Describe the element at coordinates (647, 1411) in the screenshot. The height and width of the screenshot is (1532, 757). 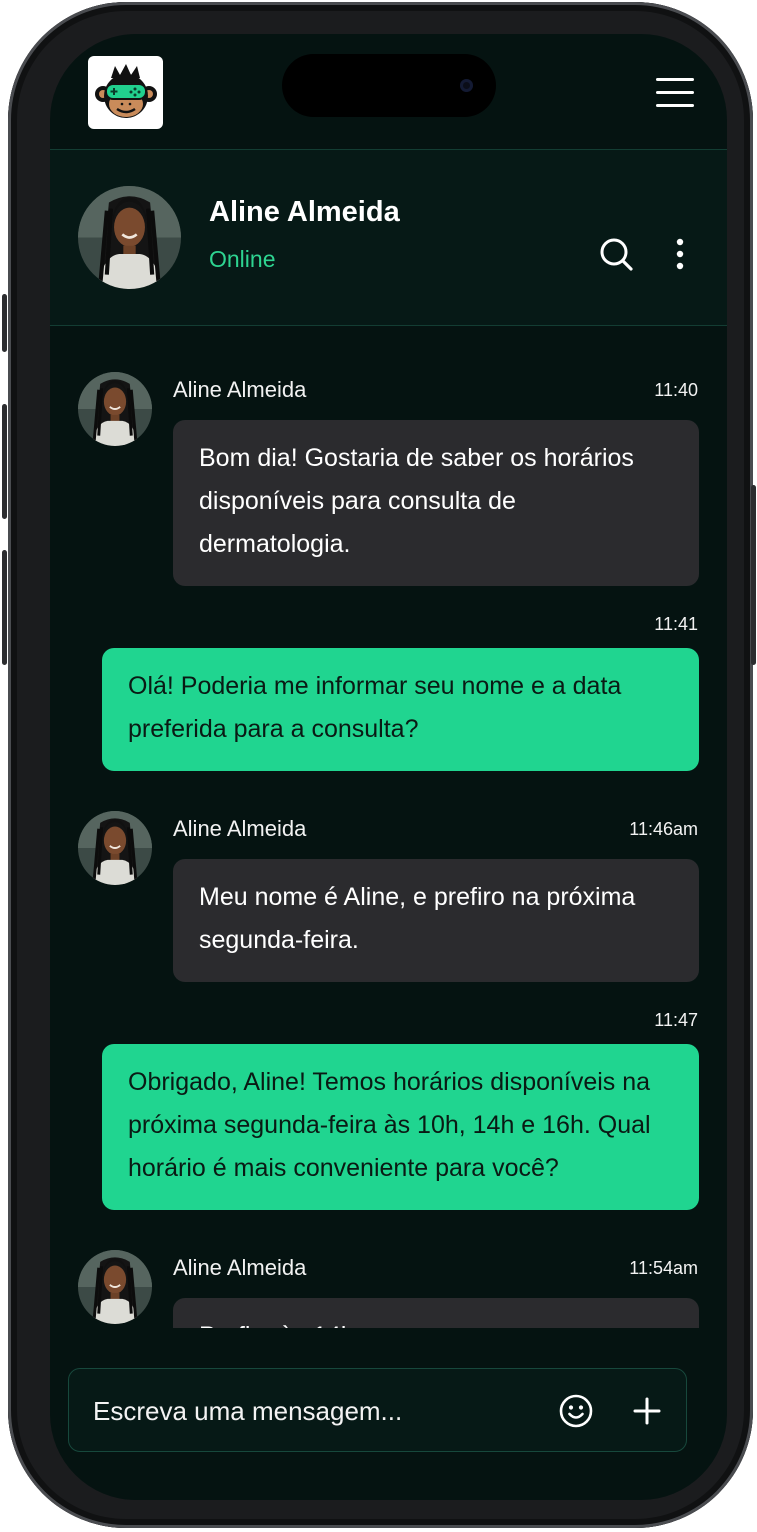
I see `plus-icon` at that location.